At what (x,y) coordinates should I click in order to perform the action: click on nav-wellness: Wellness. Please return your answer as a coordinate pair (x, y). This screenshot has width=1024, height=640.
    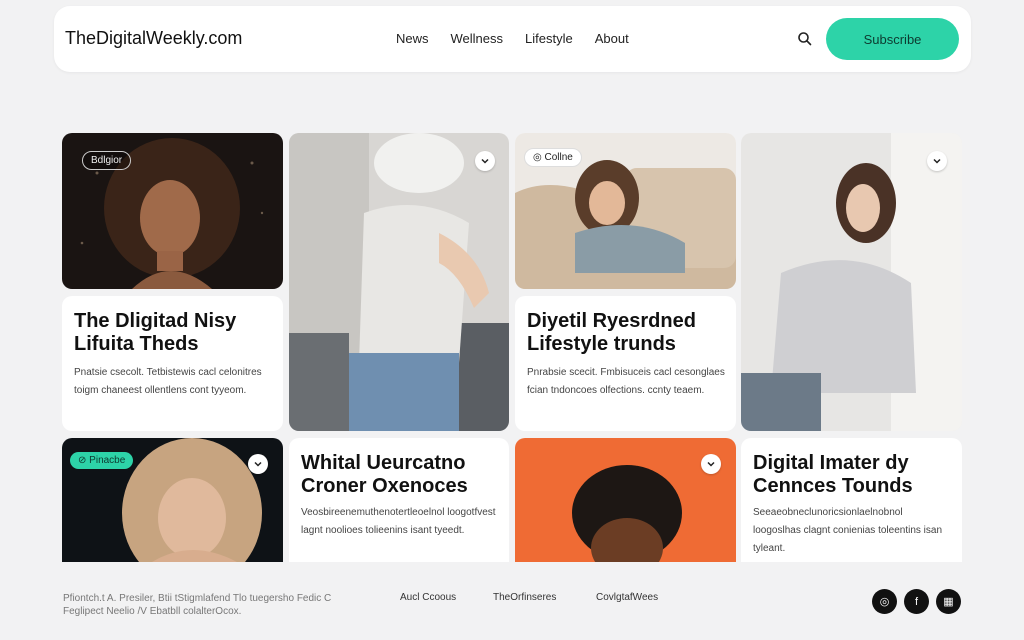
    Looking at the image, I should click on (477, 38).